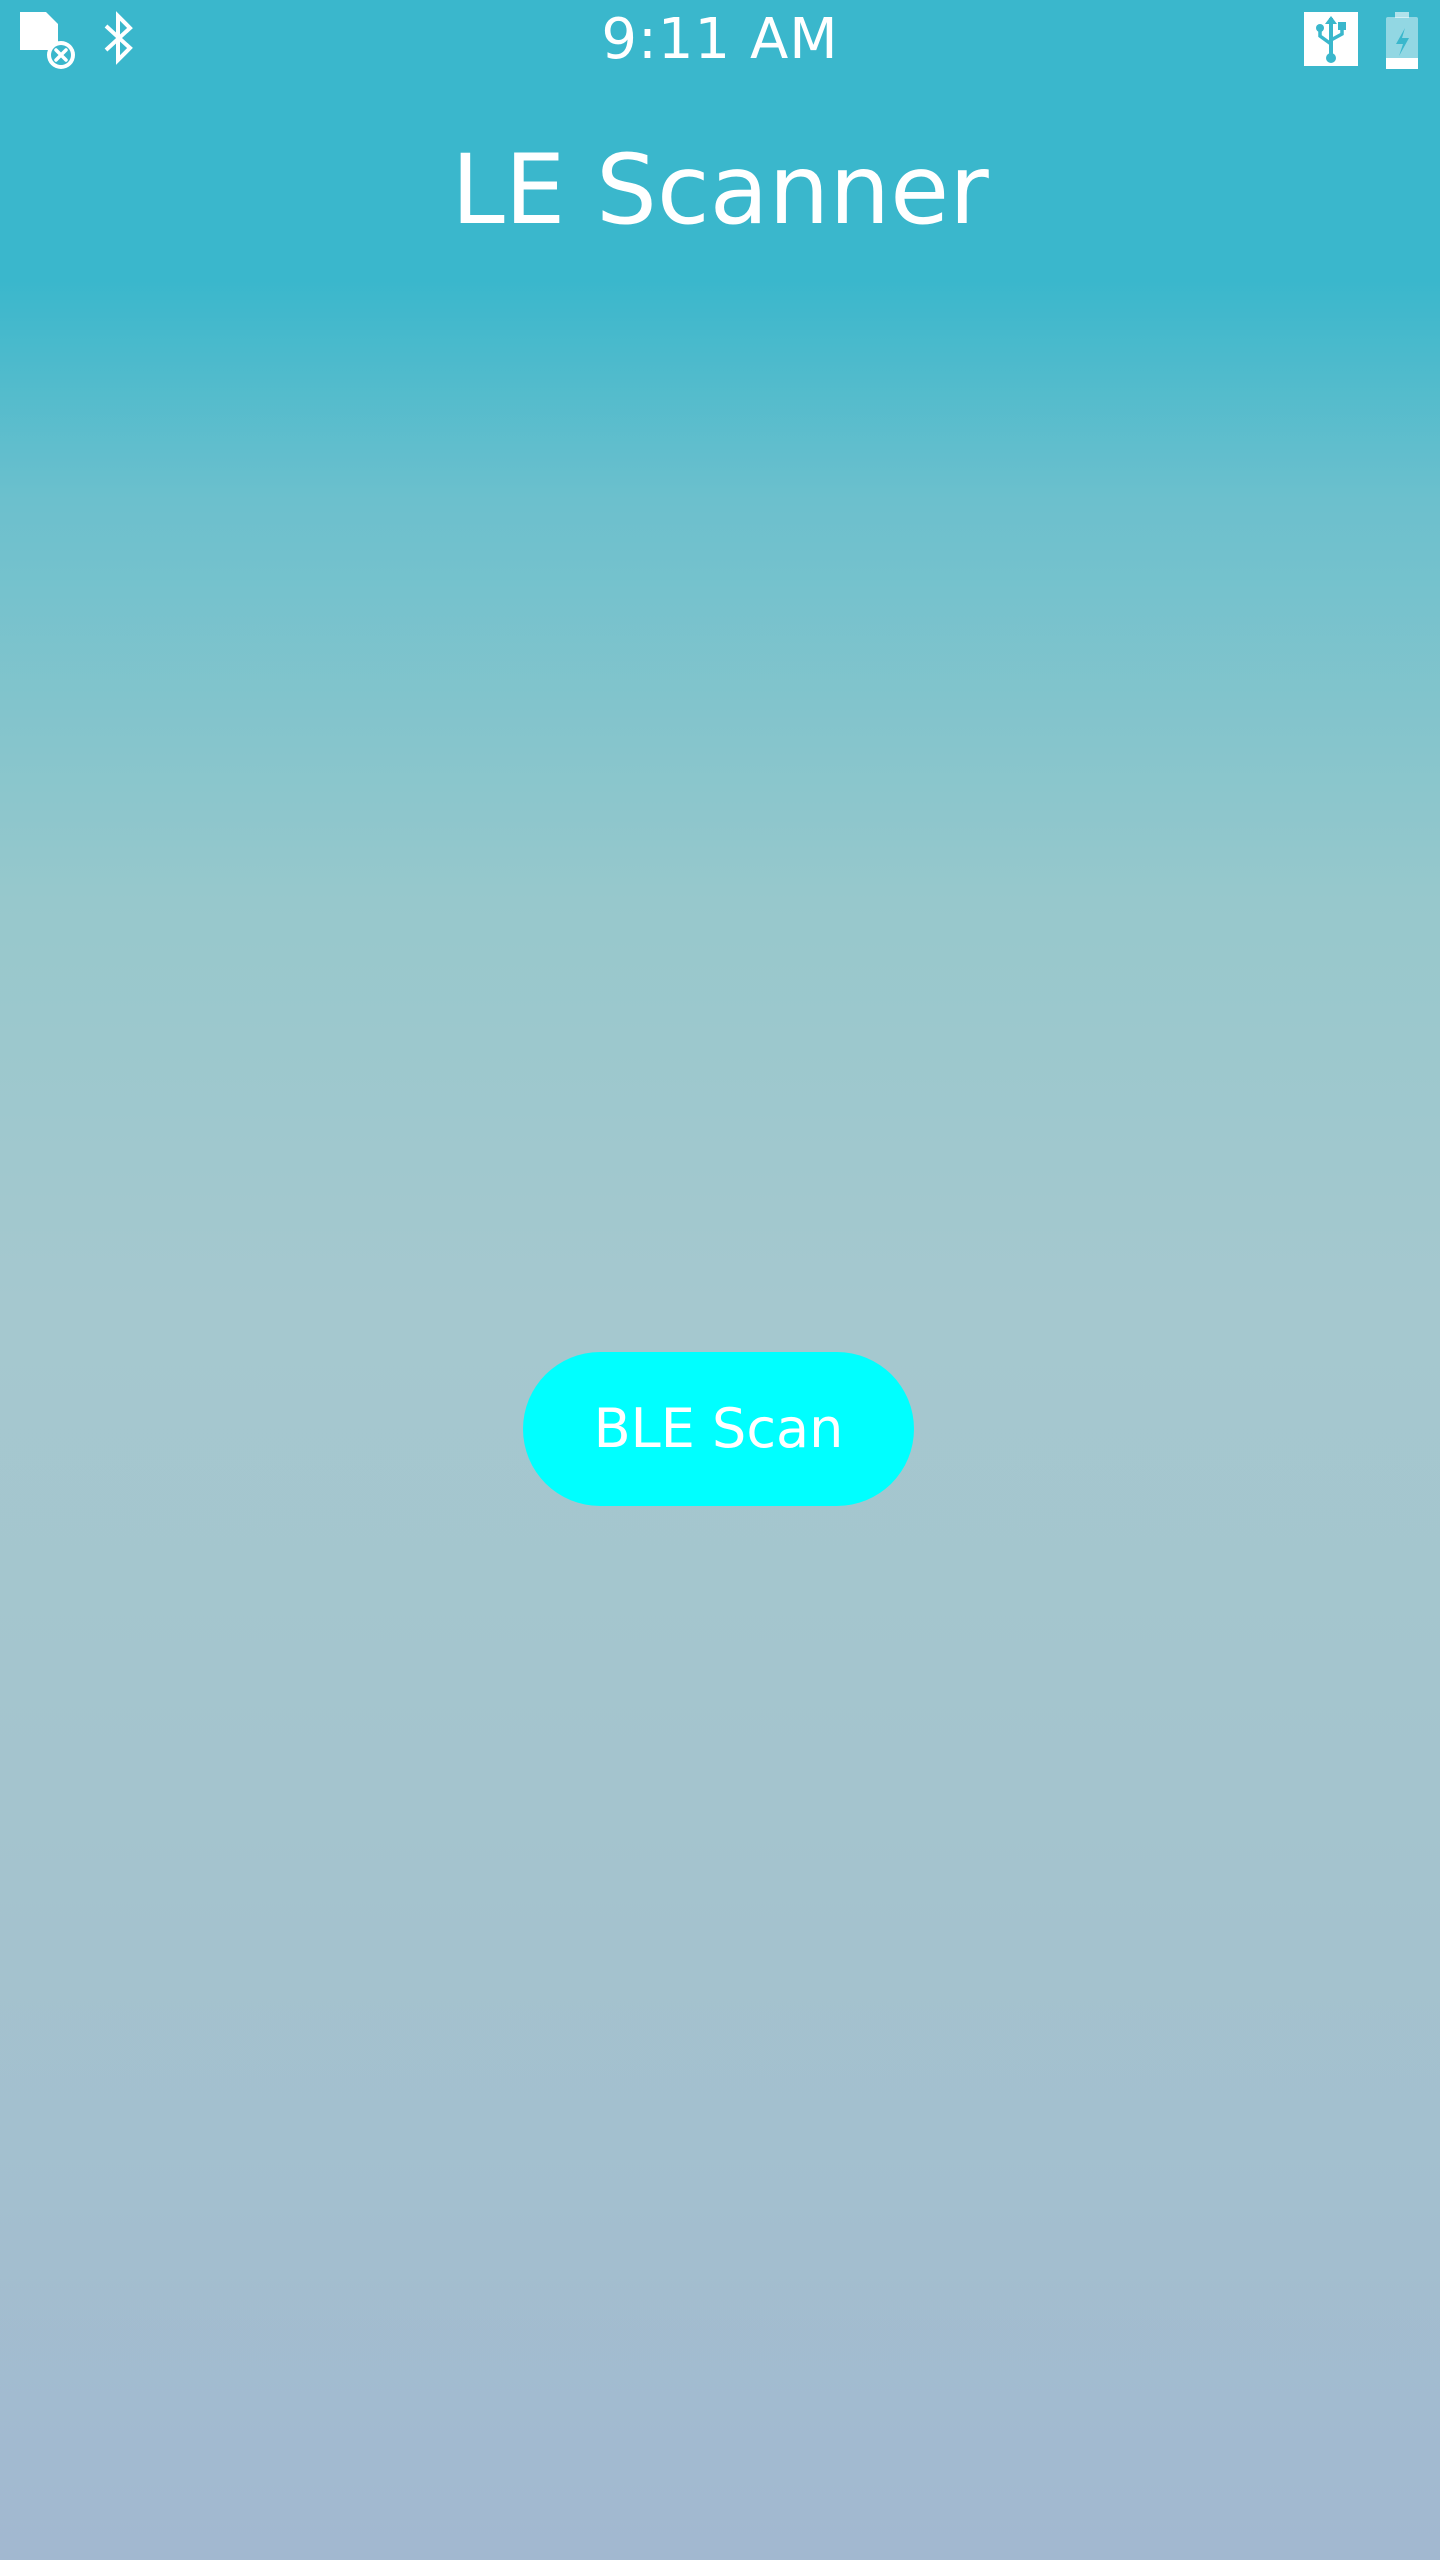  I want to click on status-bar: 9:11 AM, so click(720, 40).